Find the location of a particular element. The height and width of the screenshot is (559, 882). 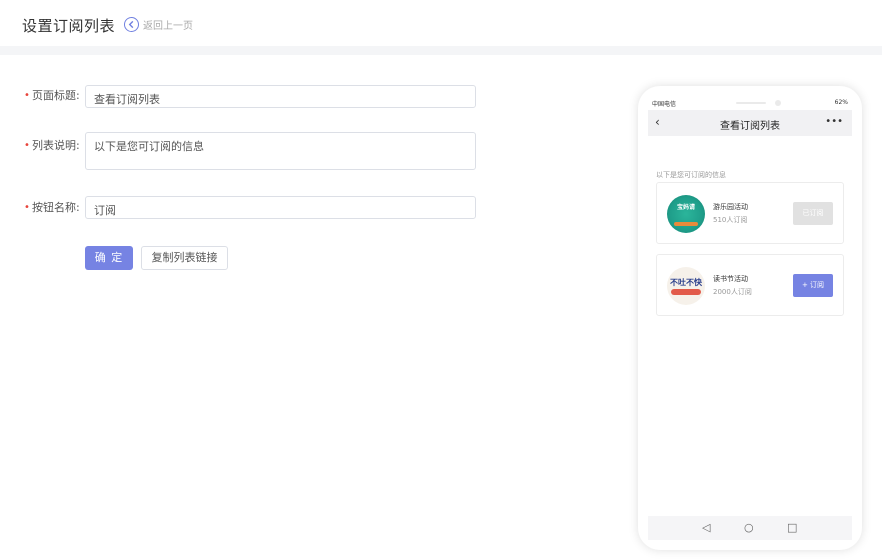

status-bar: 中国电信 62% is located at coordinates (750, 103).